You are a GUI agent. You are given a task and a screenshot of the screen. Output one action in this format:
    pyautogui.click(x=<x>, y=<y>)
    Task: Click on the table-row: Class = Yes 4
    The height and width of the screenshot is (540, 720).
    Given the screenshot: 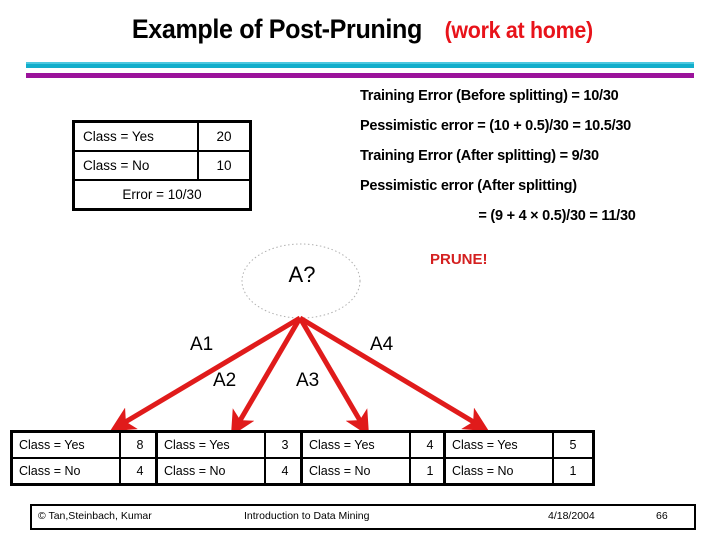 What is the action you would take?
    pyautogui.click(x=376, y=444)
    